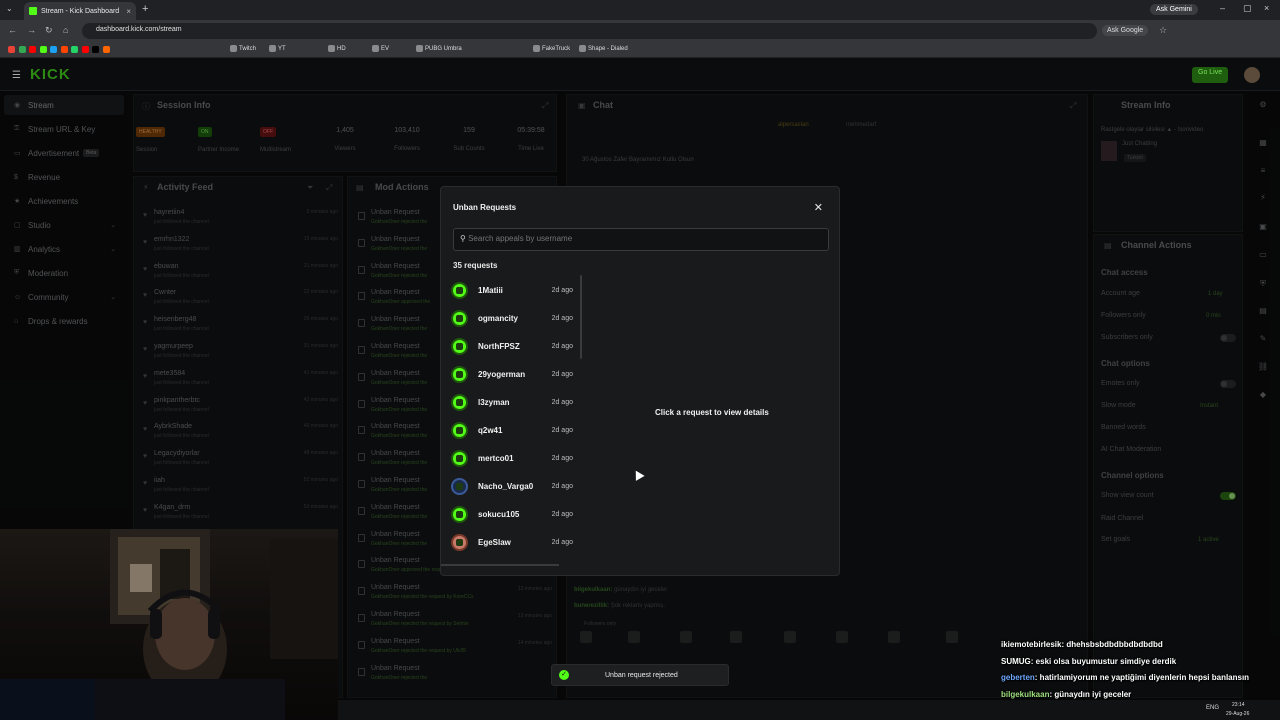 This screenshot has width=1280, height=720. What do you see at coordinates (177, 453) in the screenshot?
I see `follower-name: Legacydiyorlar` at bounding box center [177, 453].